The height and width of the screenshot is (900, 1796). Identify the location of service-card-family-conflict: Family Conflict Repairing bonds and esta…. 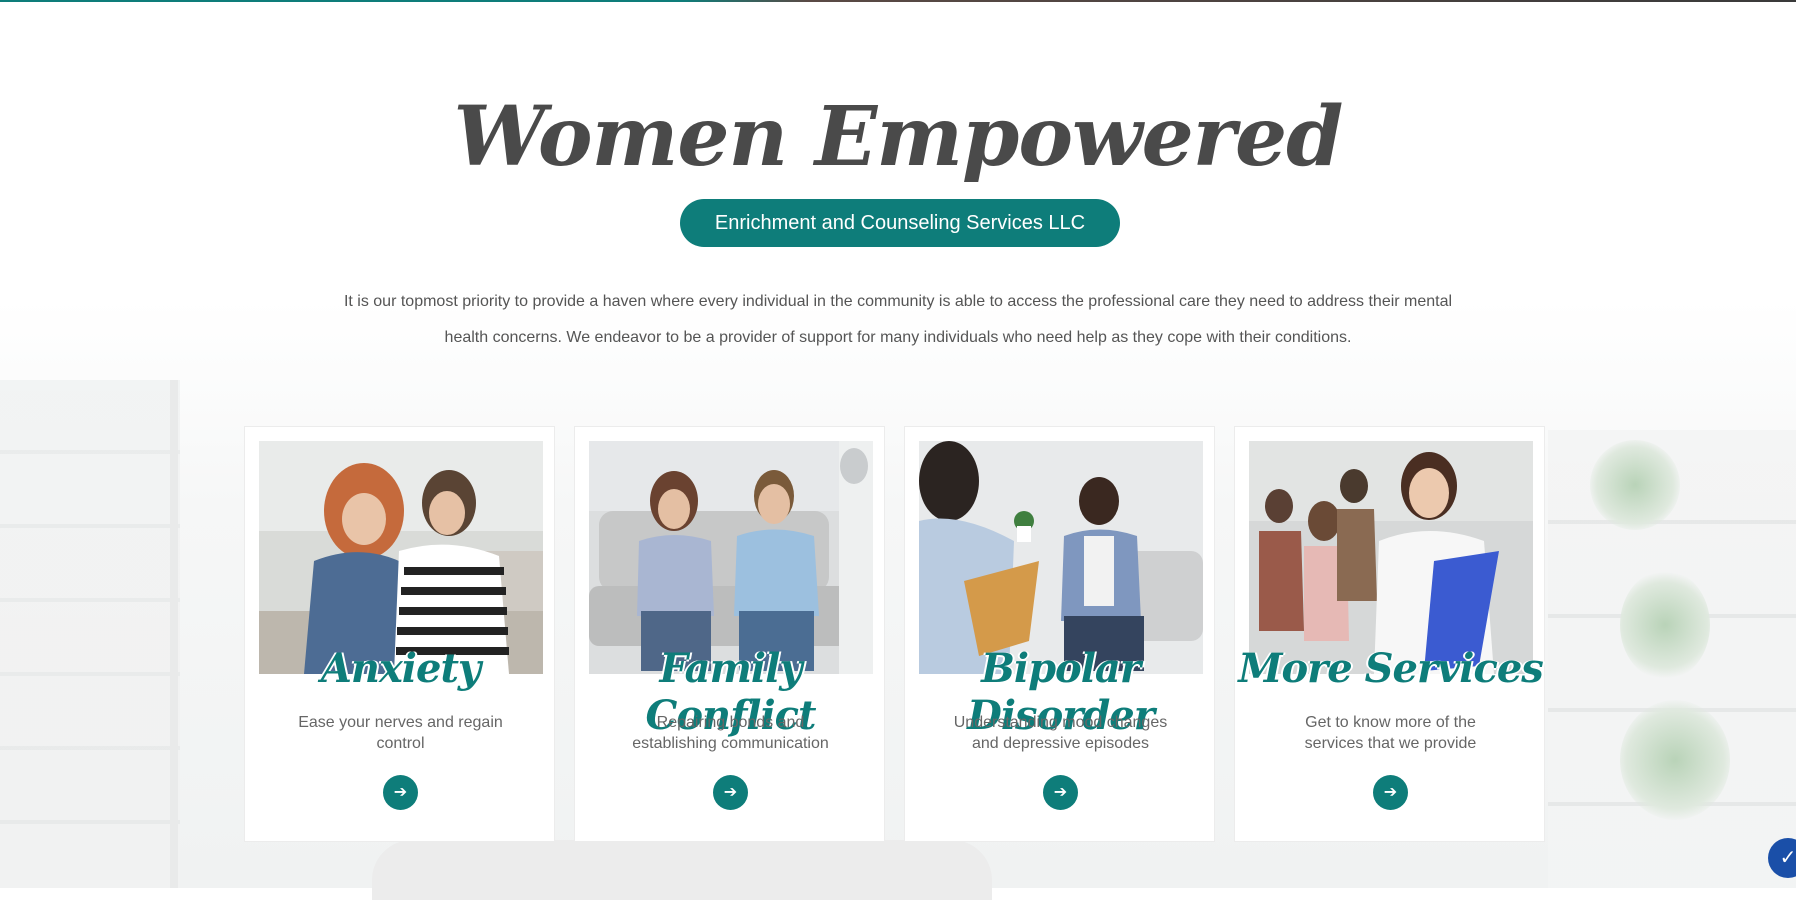
(729, 634).